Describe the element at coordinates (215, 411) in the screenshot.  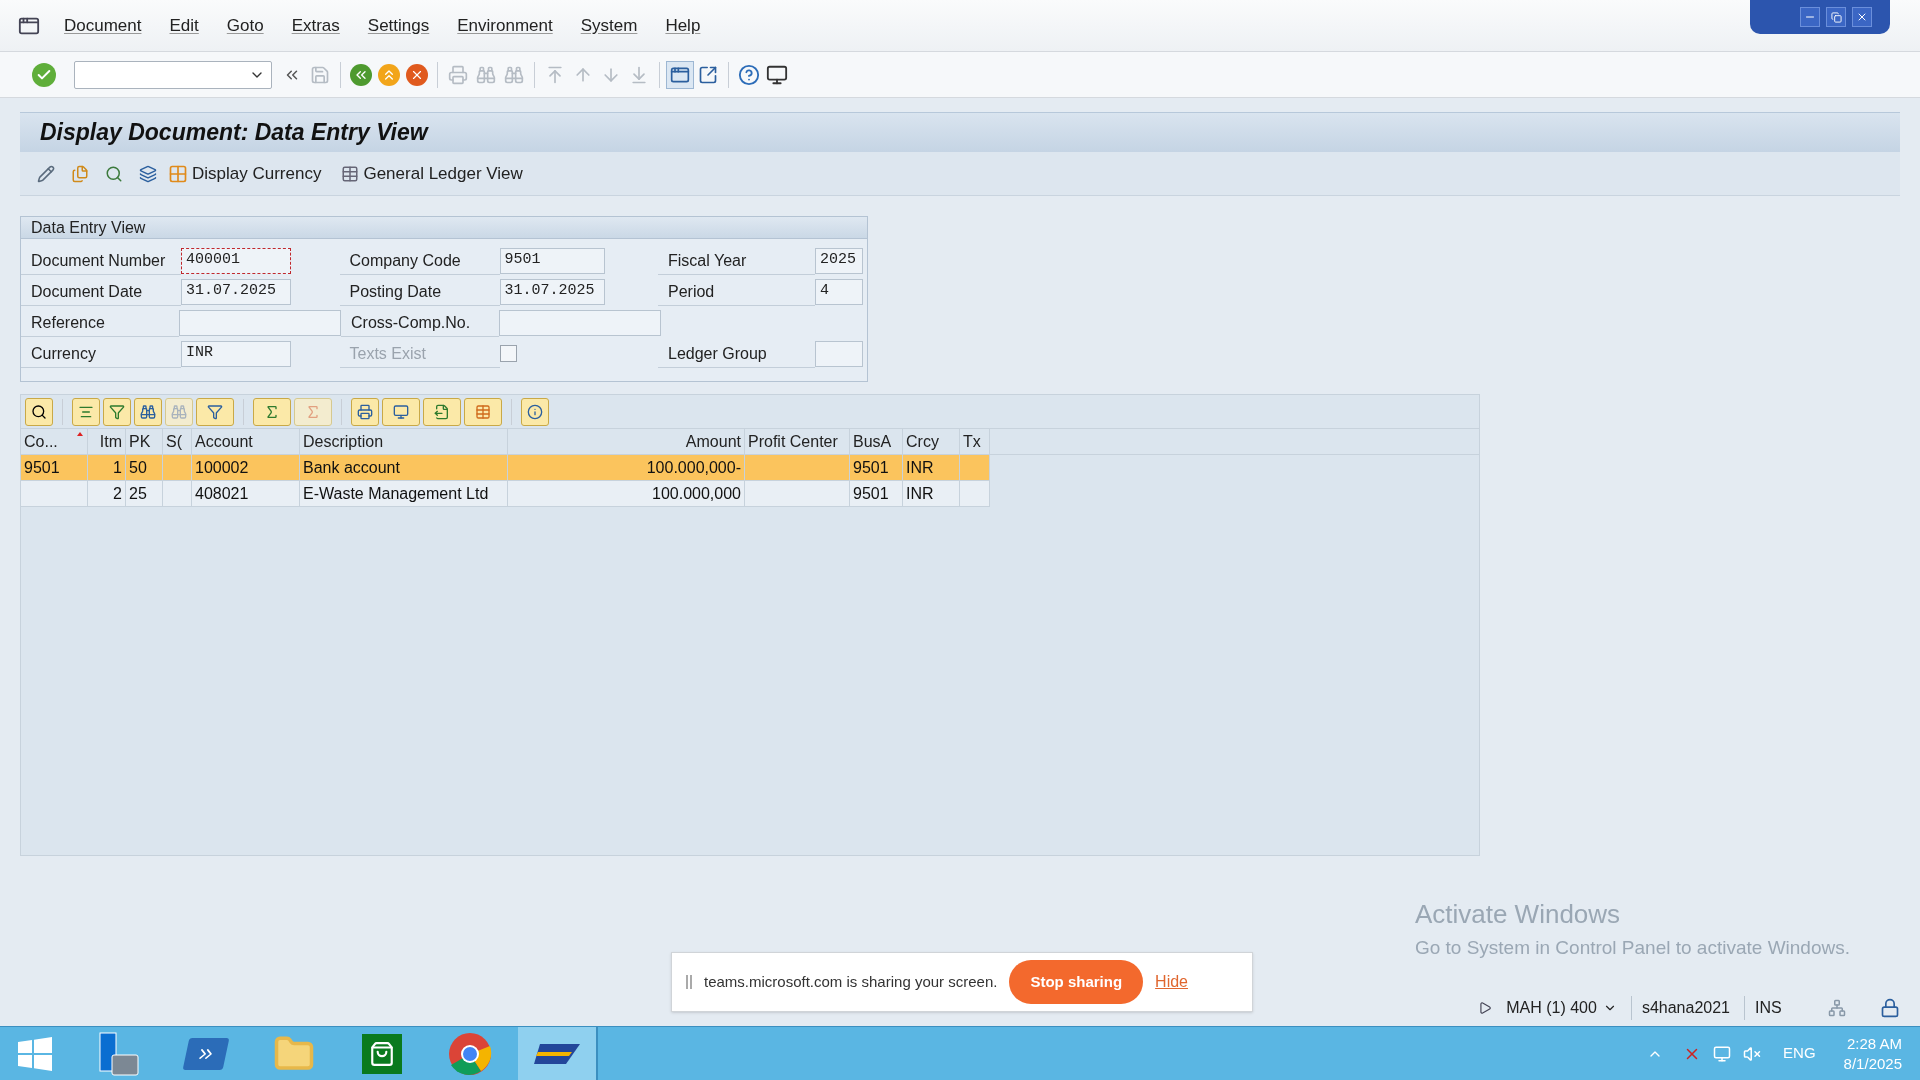
I see `filter-icon` at that location.